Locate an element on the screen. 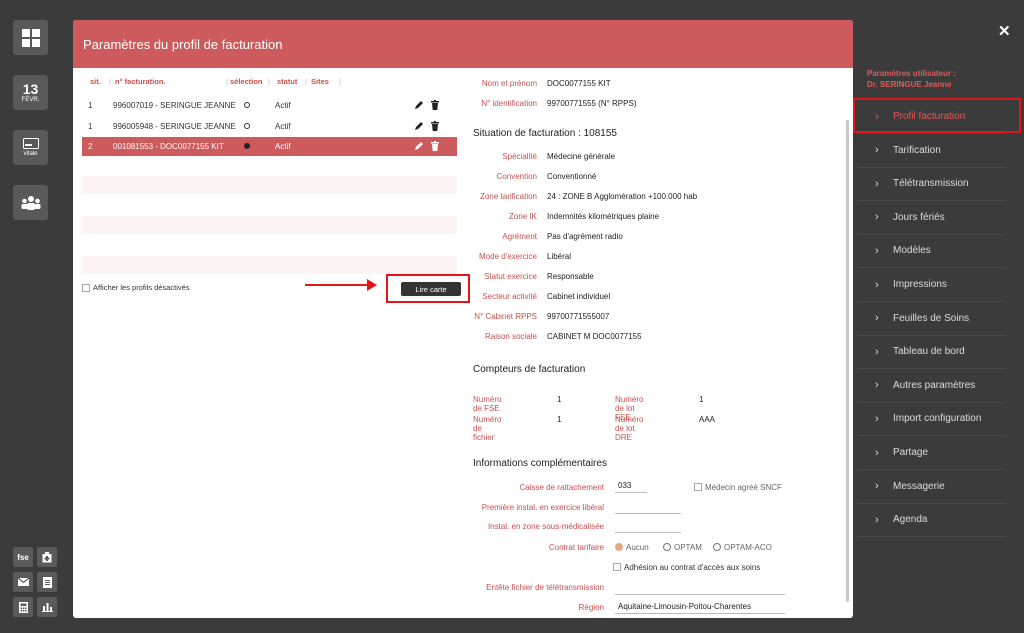 The height and width of the screenshot is (633, 1024). table-row-selected: 2 001081553 - DOC0077155 KIT Actif is located at coordinates (269, 146).